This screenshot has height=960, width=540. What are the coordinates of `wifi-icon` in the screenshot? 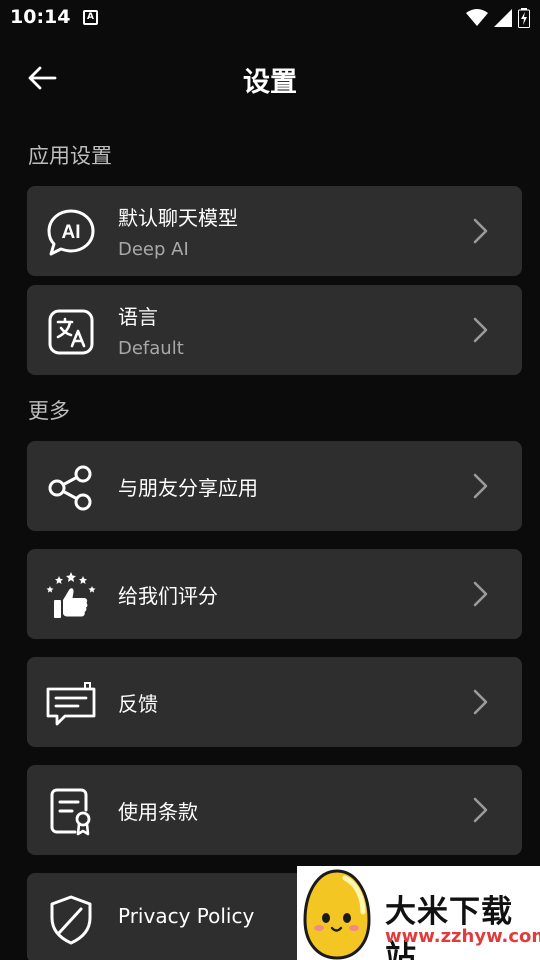 It's located at (477, 17).